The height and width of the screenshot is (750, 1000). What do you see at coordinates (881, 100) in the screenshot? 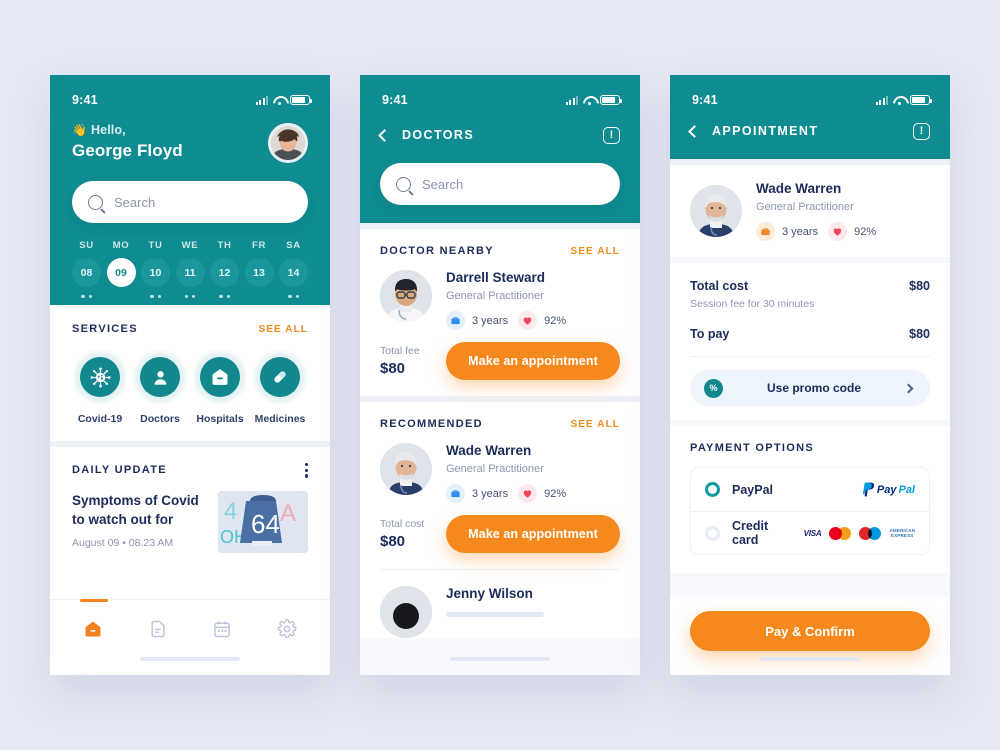
I see `signal-icon` at bounding box center [881, 100].